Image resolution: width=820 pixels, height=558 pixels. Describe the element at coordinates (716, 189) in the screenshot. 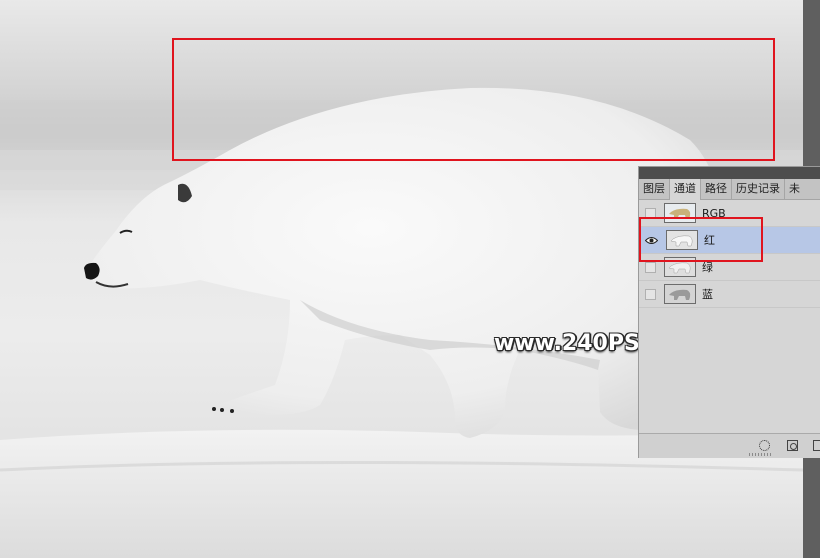

I see `tab-paths: 路径` at that location.